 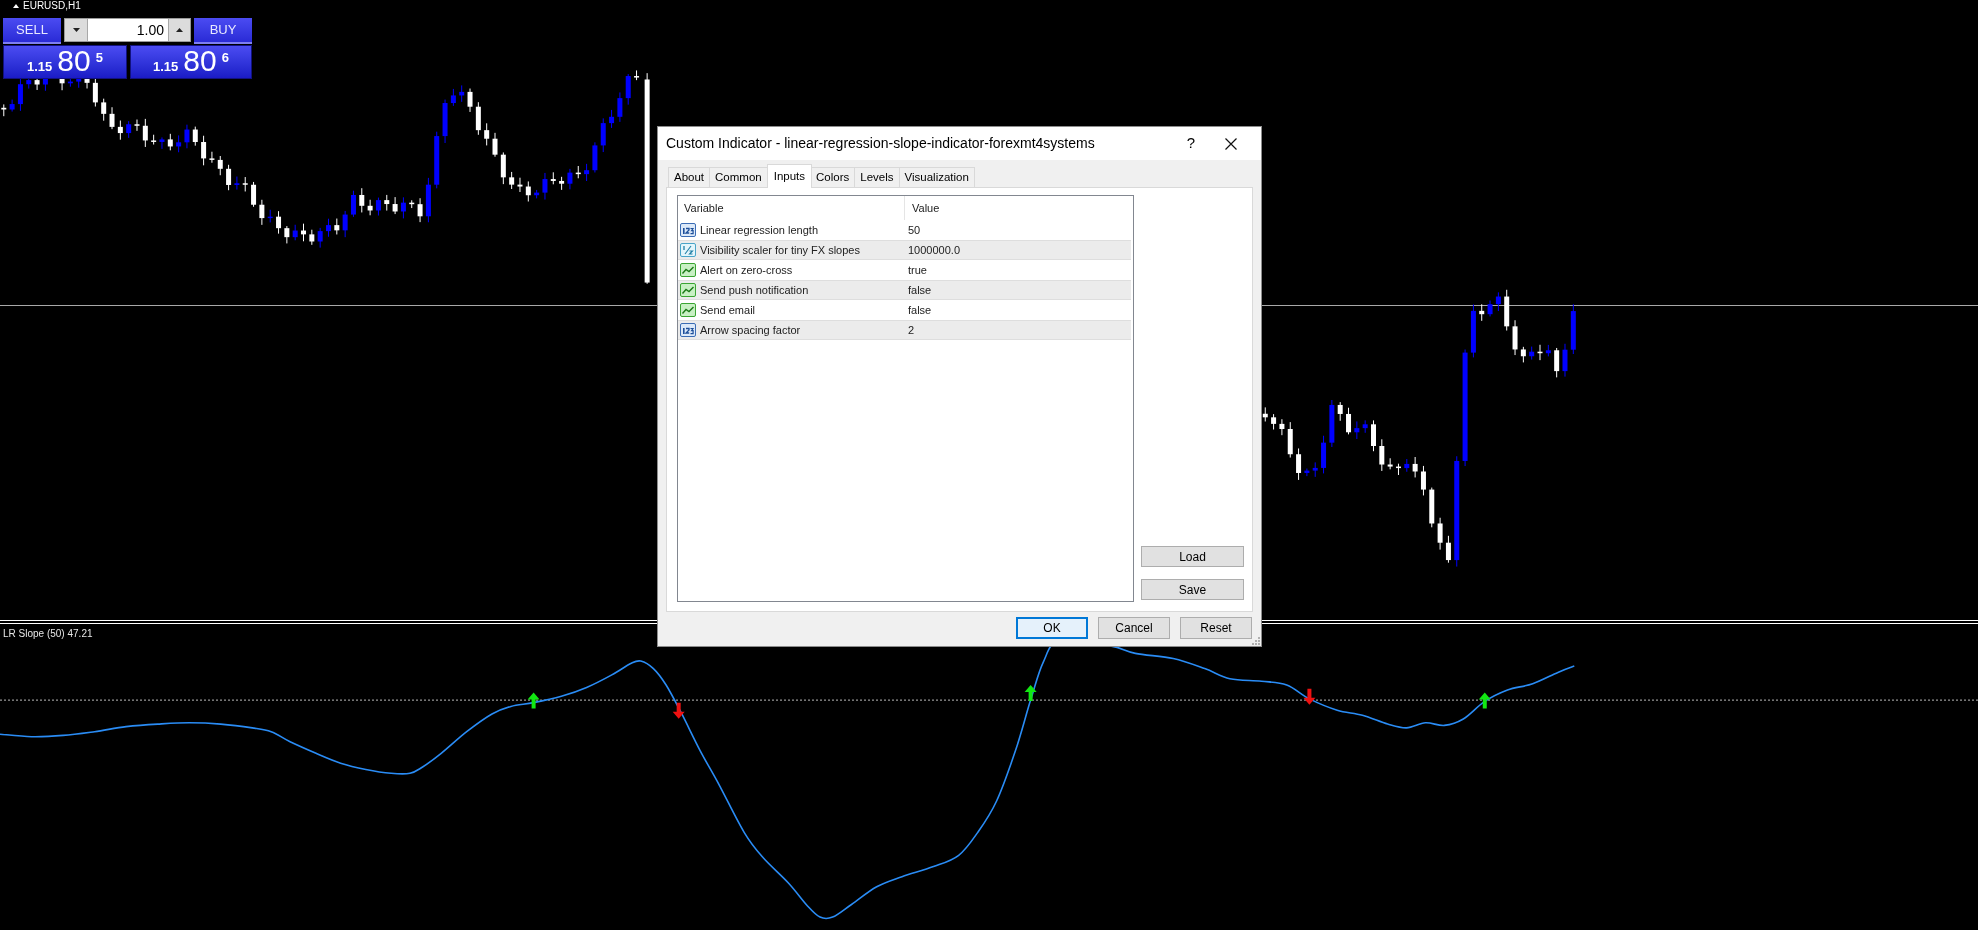 What do you see at coordinates (48, 633) in the screenshot?
I see `indicator-label: LR Slope (50) 47.21` at bounding box center [48, 633].